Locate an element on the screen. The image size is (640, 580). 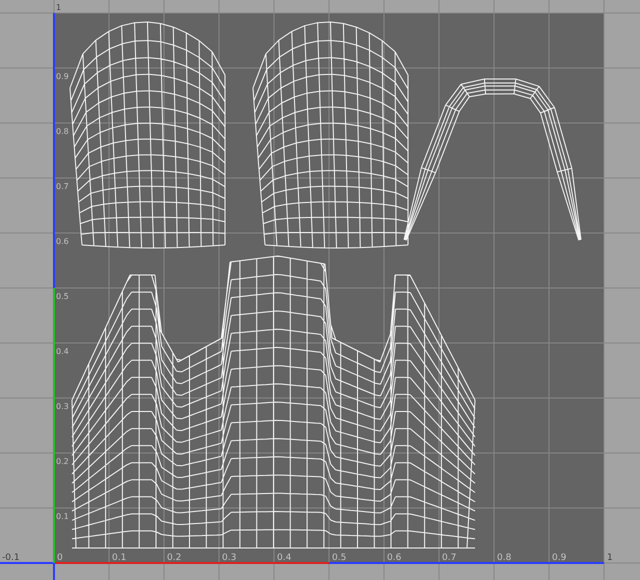
v-tick-label: 0.3 is located at coordinates (62, 406).